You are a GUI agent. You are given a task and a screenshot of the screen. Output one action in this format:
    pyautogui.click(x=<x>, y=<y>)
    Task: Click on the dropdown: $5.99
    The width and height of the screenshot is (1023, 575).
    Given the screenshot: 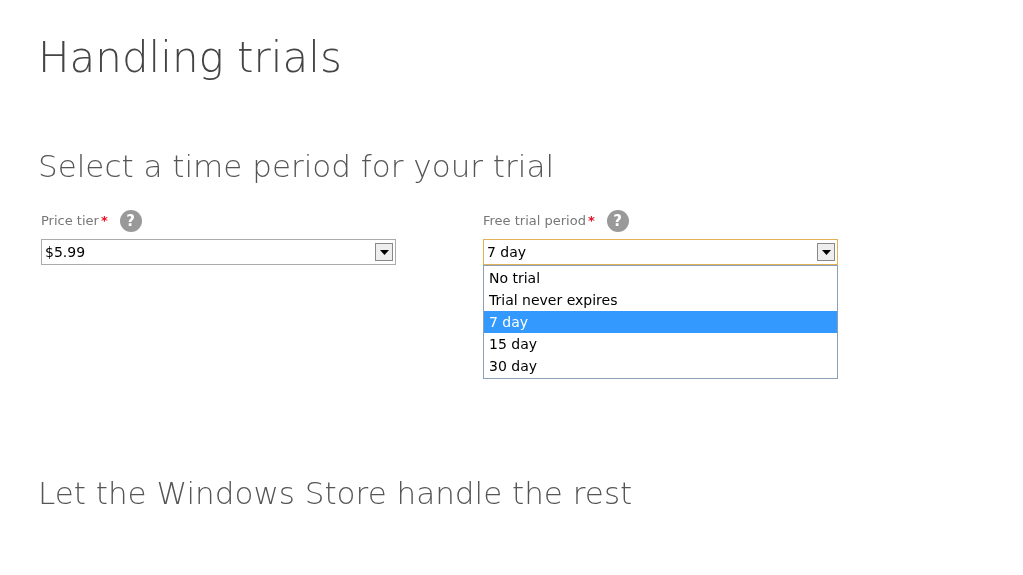 What is the action you would take?
    pyautogui.click(x=218, y=252)
    